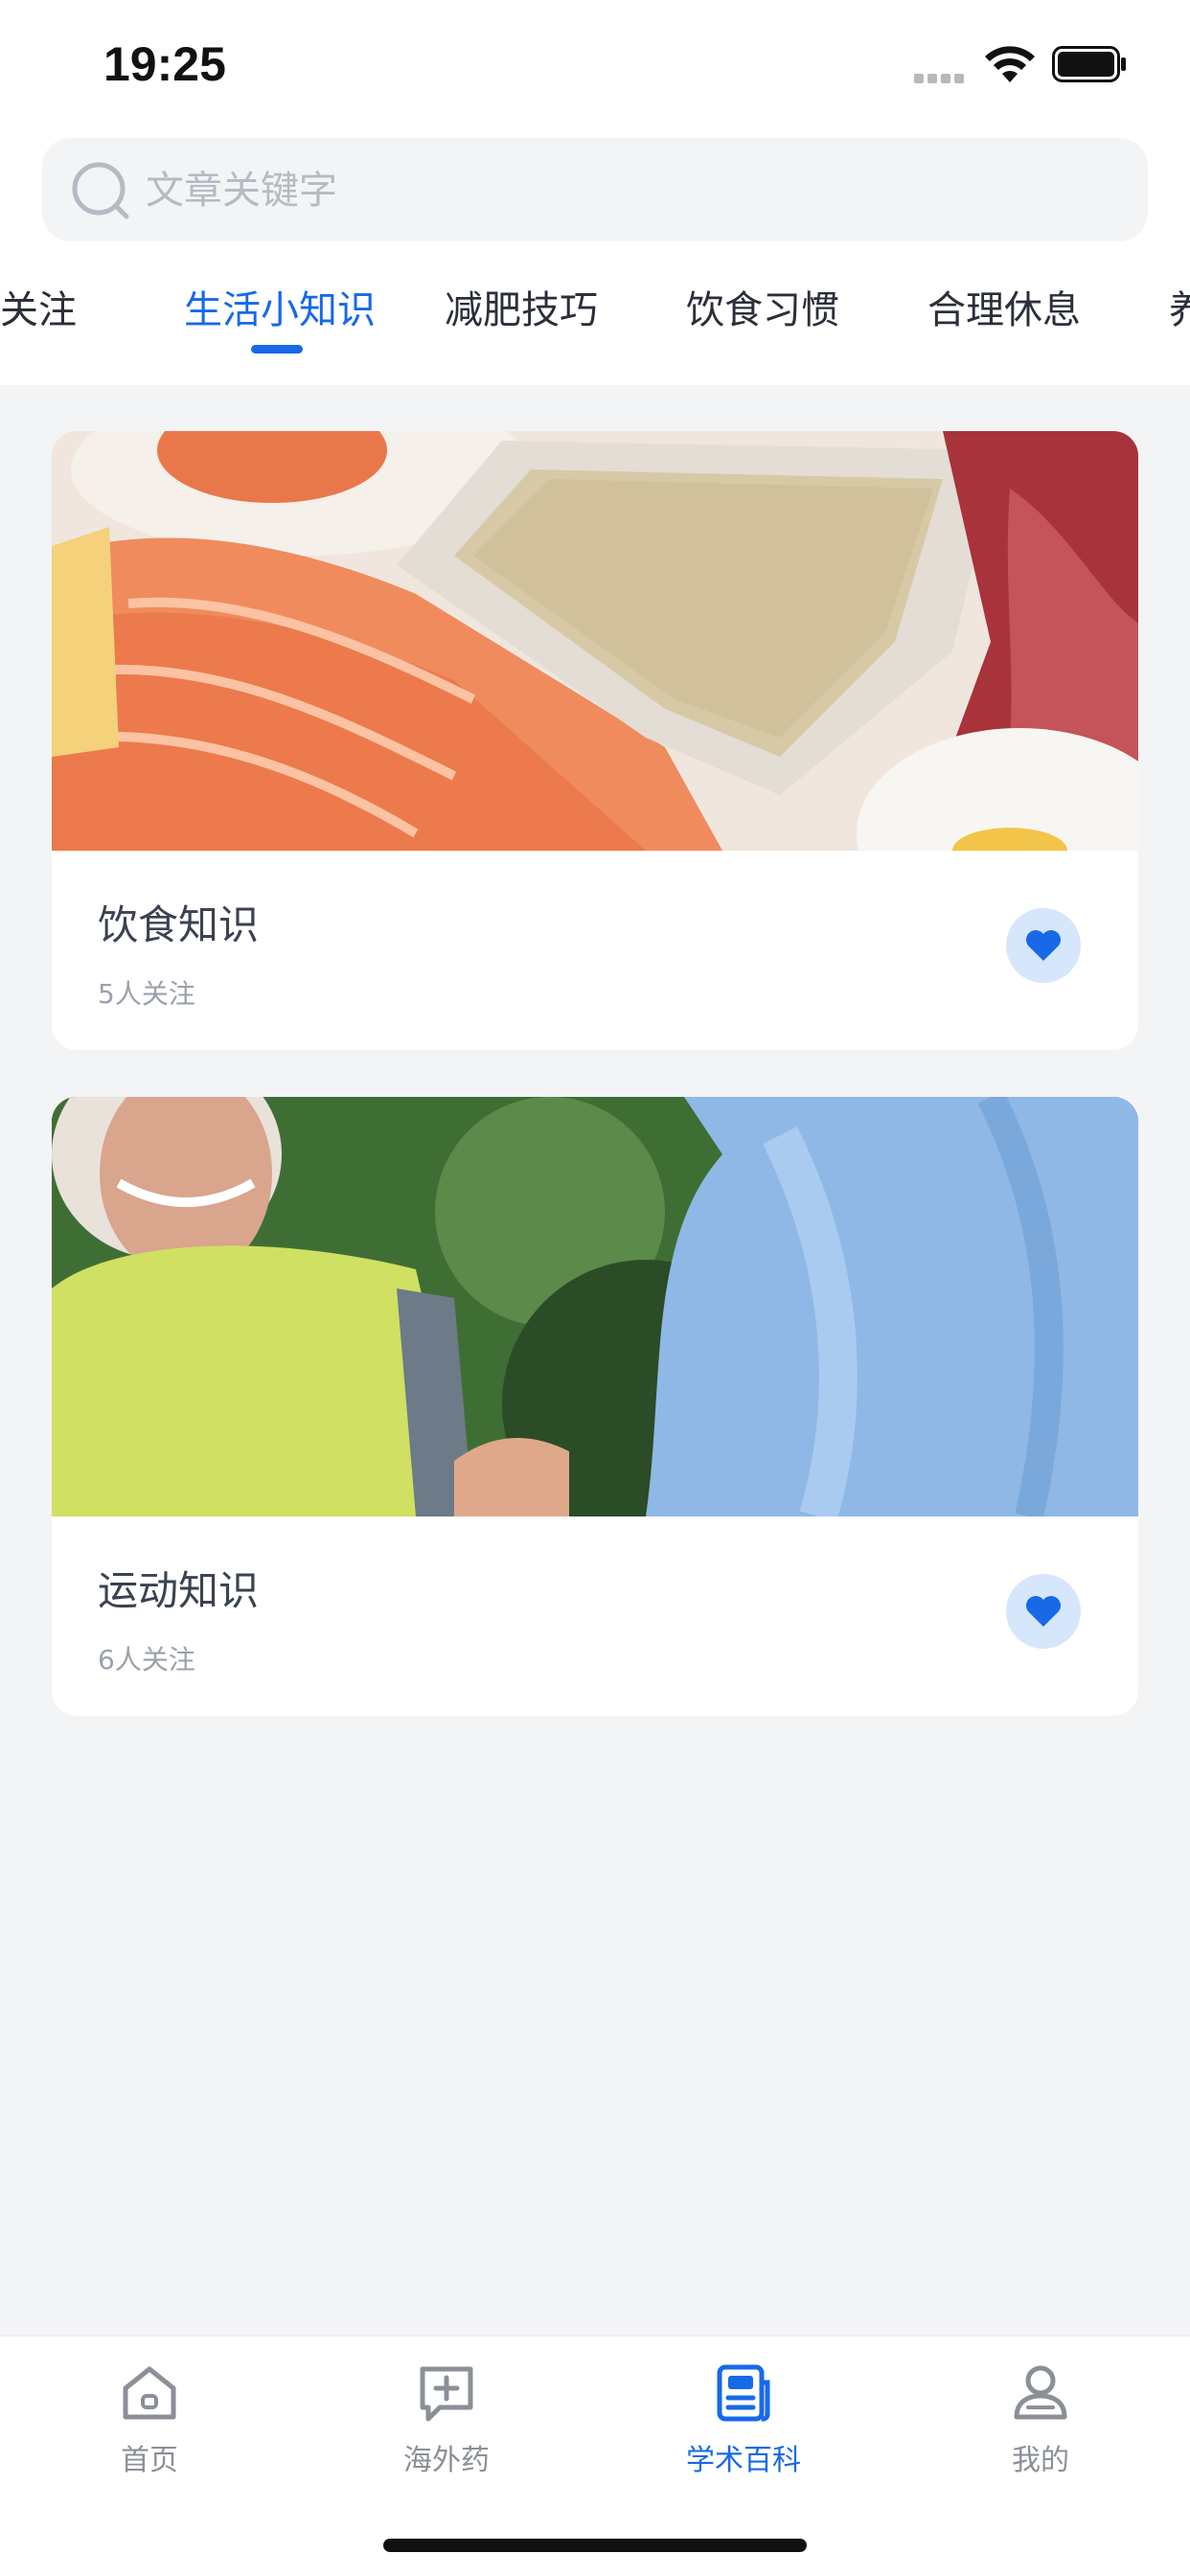 This screenshot has width=1190, height=2576. Describe the element at coordinates (147, 1660) in the screenshot. I see `card-followers: 6人关注` at that location.